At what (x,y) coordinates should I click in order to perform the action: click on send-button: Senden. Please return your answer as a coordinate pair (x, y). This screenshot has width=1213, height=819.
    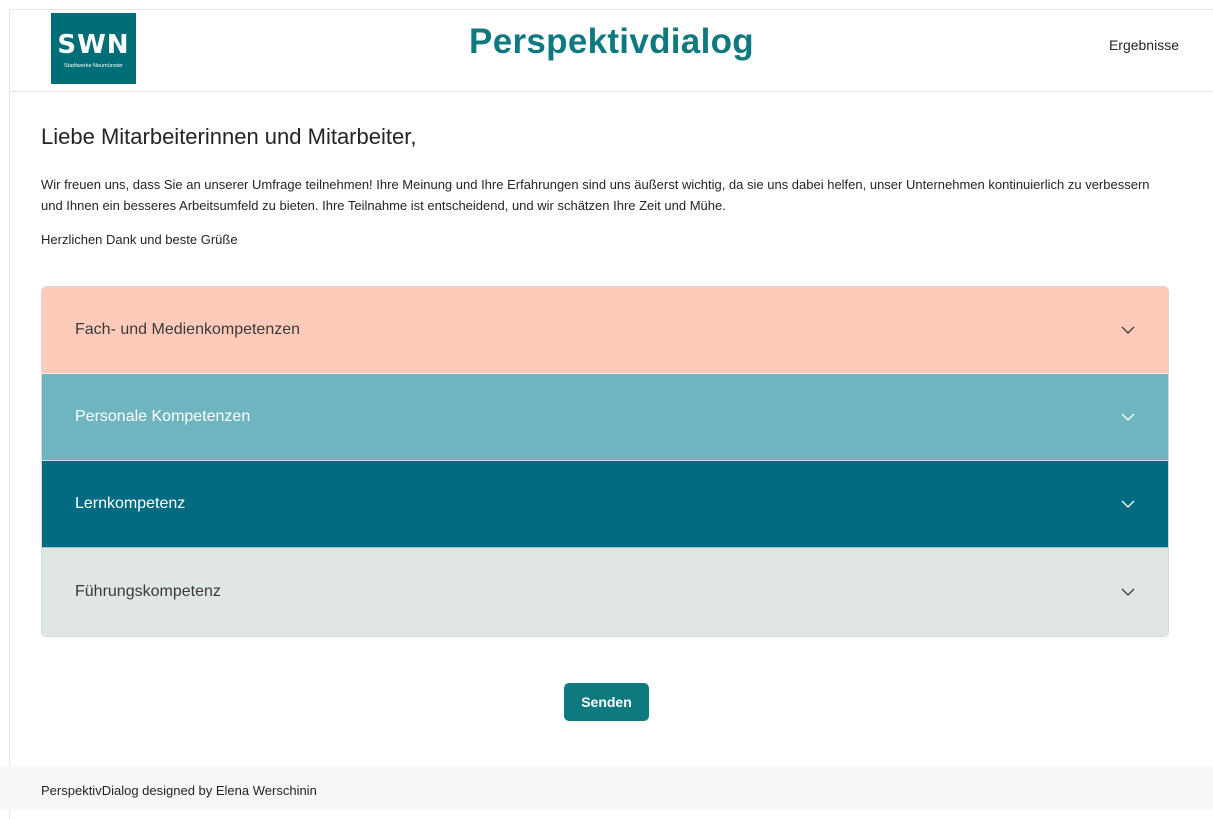
    Looking at the image, I should click on (606, 702).